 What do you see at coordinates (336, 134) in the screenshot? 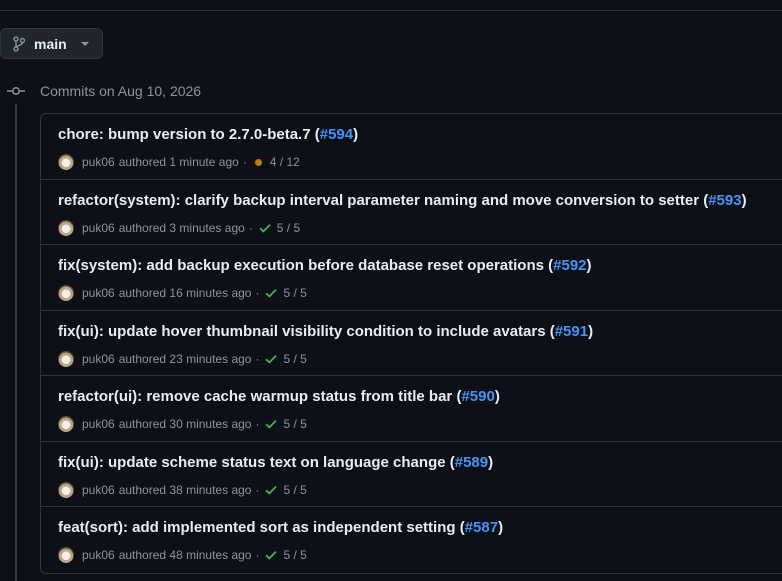
I see `pull-request-link: #594` at bounding box center [336, 134].